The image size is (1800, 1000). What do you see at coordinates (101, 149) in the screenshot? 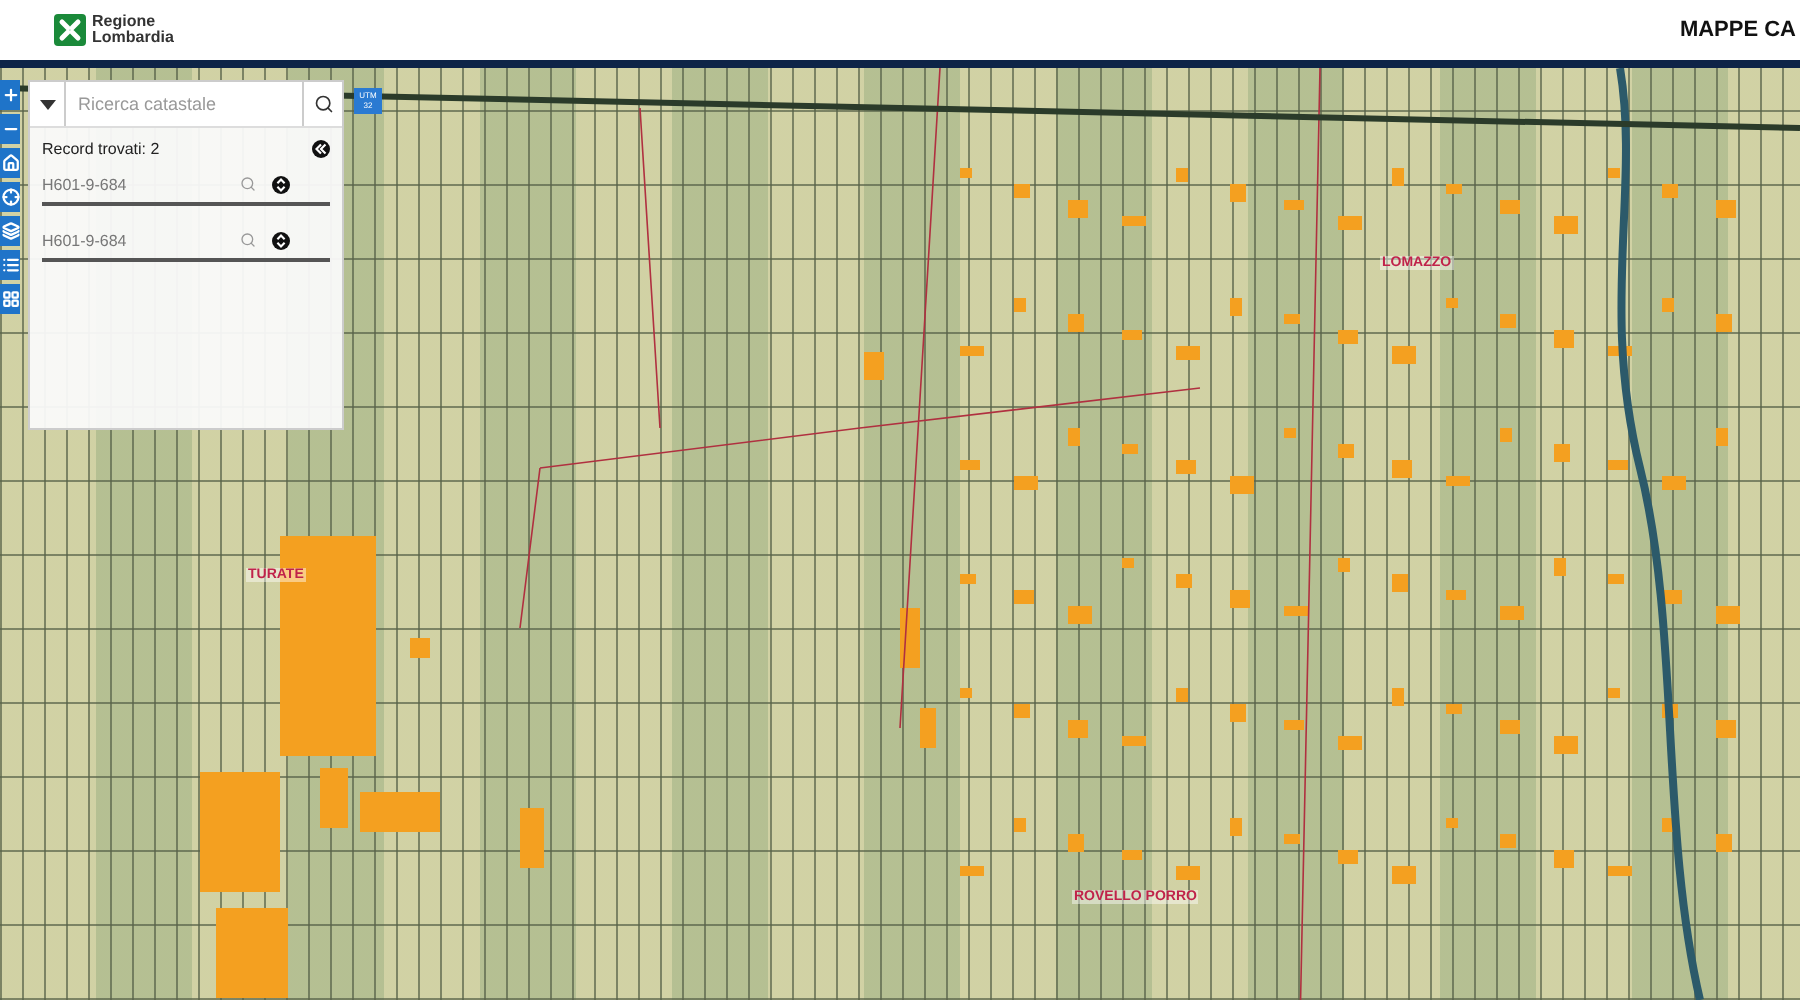
I see `results-count: Record trovati: 2` at bounding box center [101, 149].